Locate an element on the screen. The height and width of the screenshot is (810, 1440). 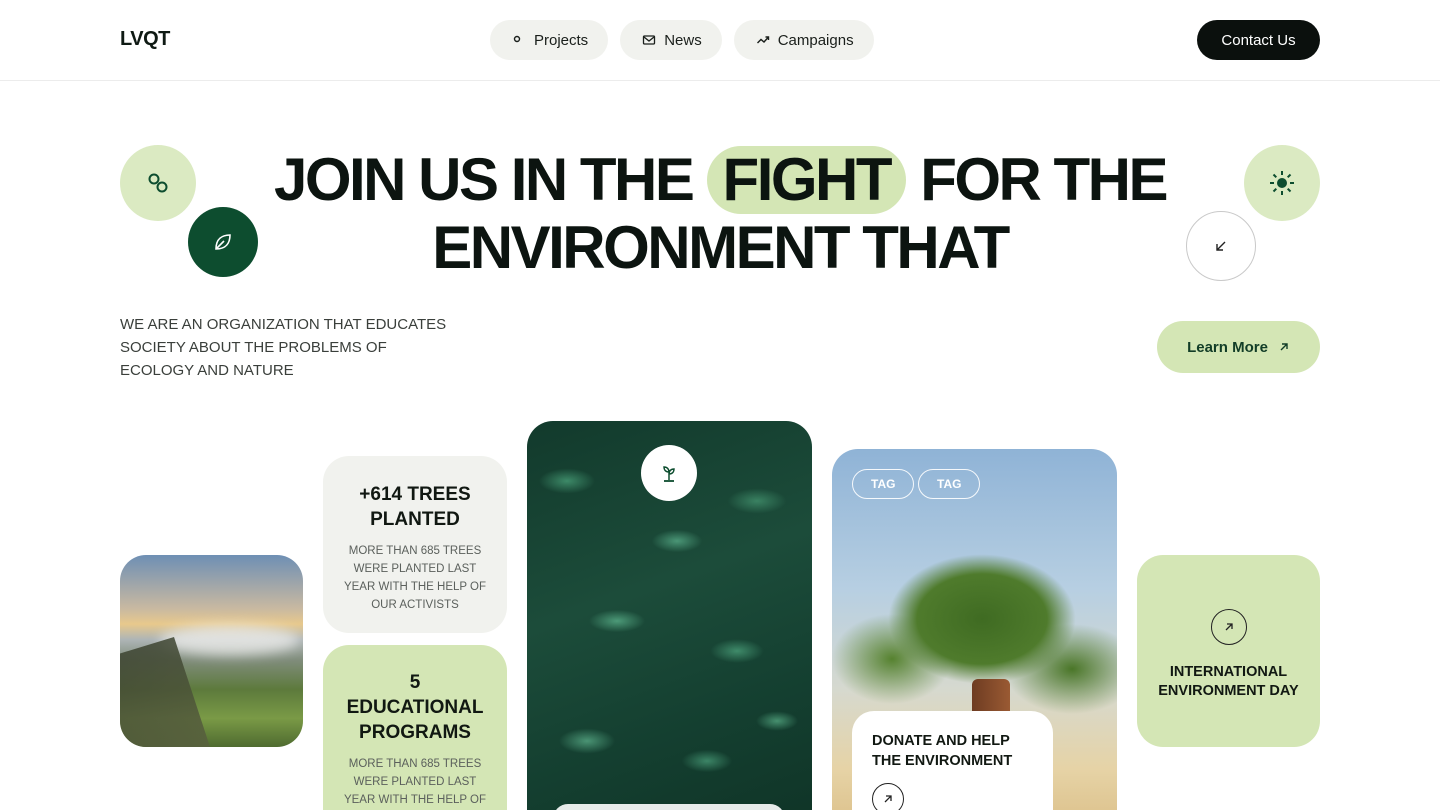
link-circle is located at coordinates (158, 183).